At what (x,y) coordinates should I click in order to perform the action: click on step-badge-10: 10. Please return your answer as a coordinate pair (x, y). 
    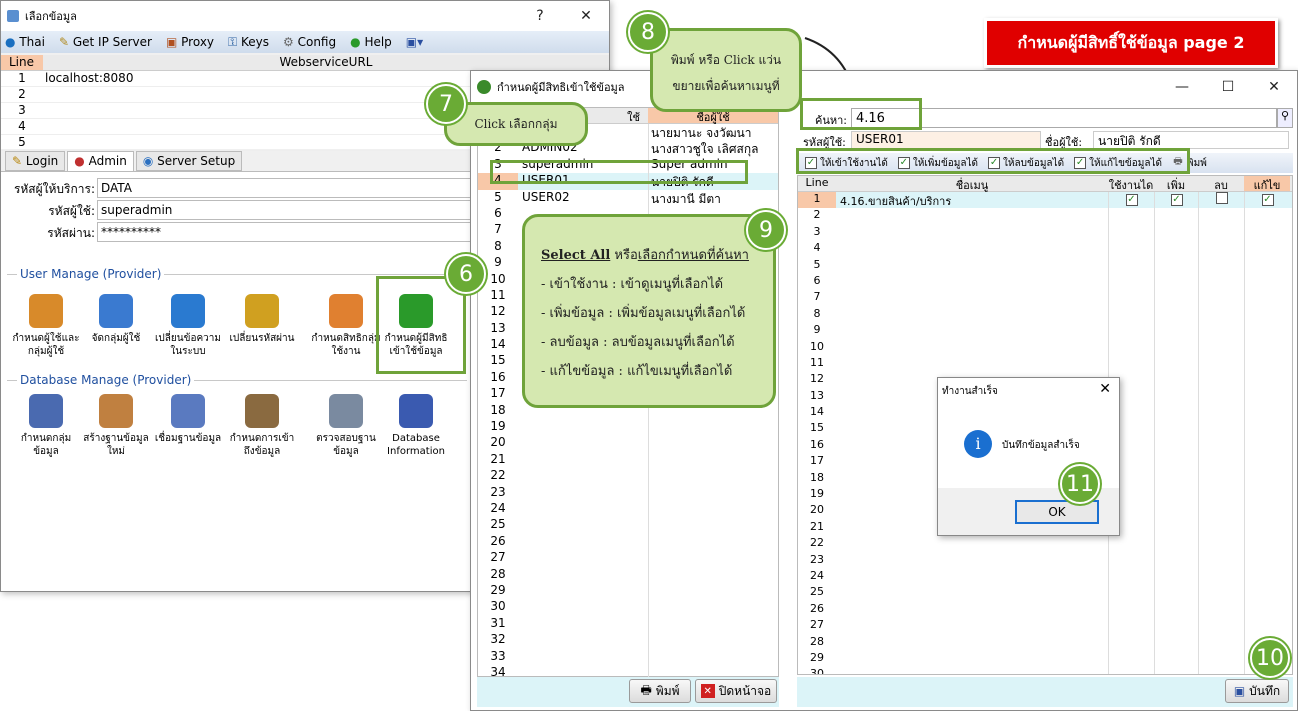
    Looking at the image, I should click on (1270, 658).